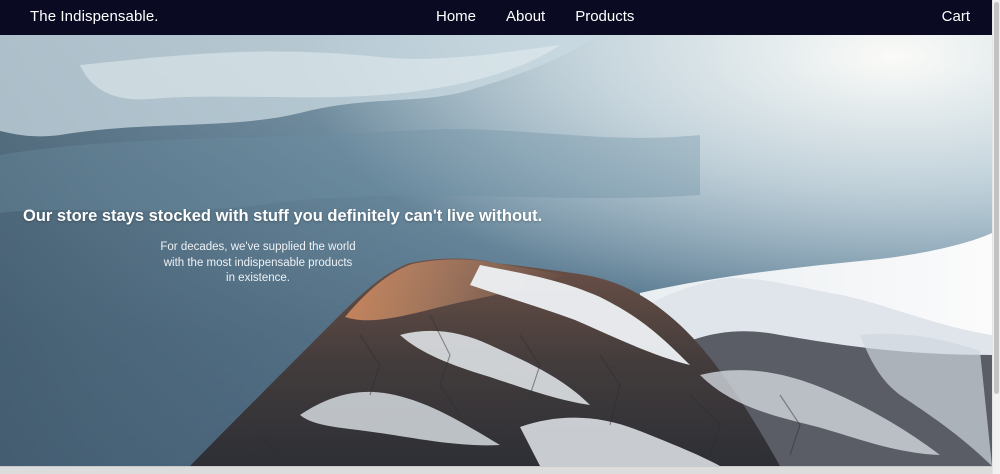 The height and width of the screenshot is (474, 1000). Describe the element at coordinates (496, 470) in the screenshot. I see `horizontal-scrollbar` at that location.